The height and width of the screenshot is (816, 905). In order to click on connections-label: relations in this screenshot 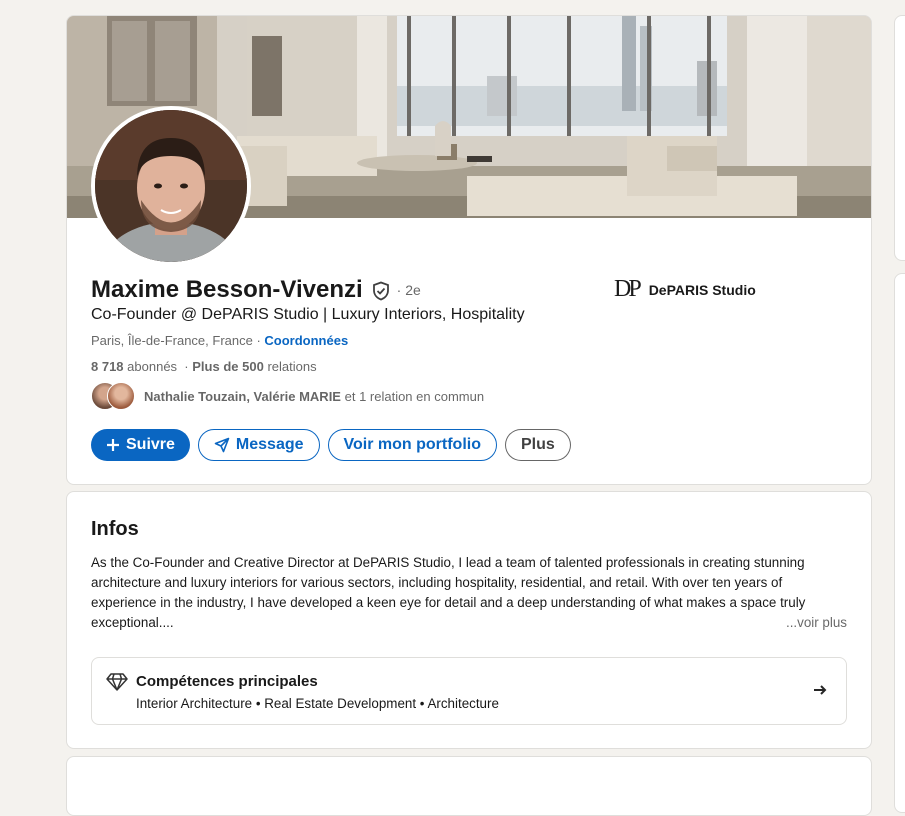, I will do `click(291, 366)`.